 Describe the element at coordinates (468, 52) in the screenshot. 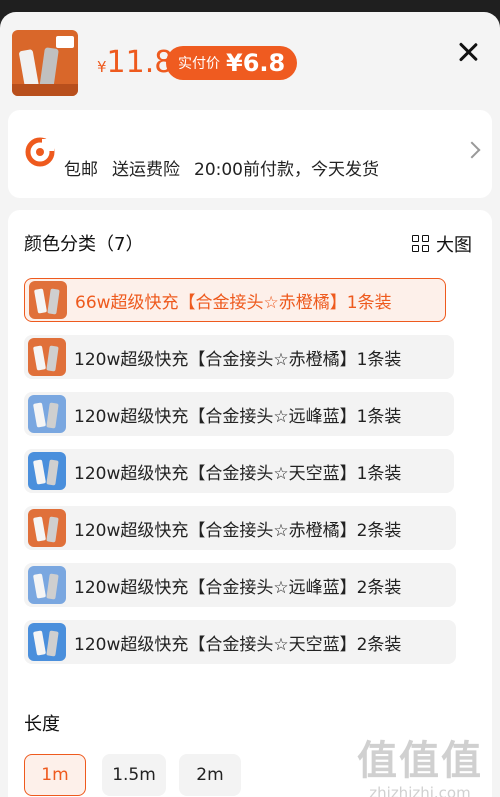

I see `close-icon` at that location.